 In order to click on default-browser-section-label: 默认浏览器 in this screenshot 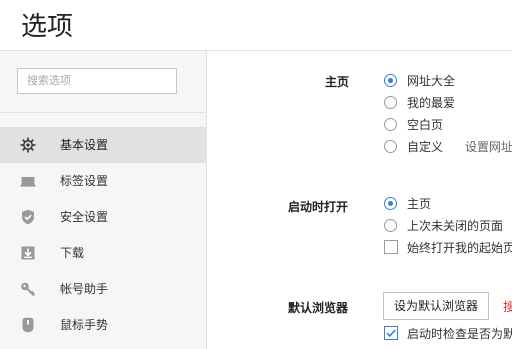, I will do `click(318, 308)`.